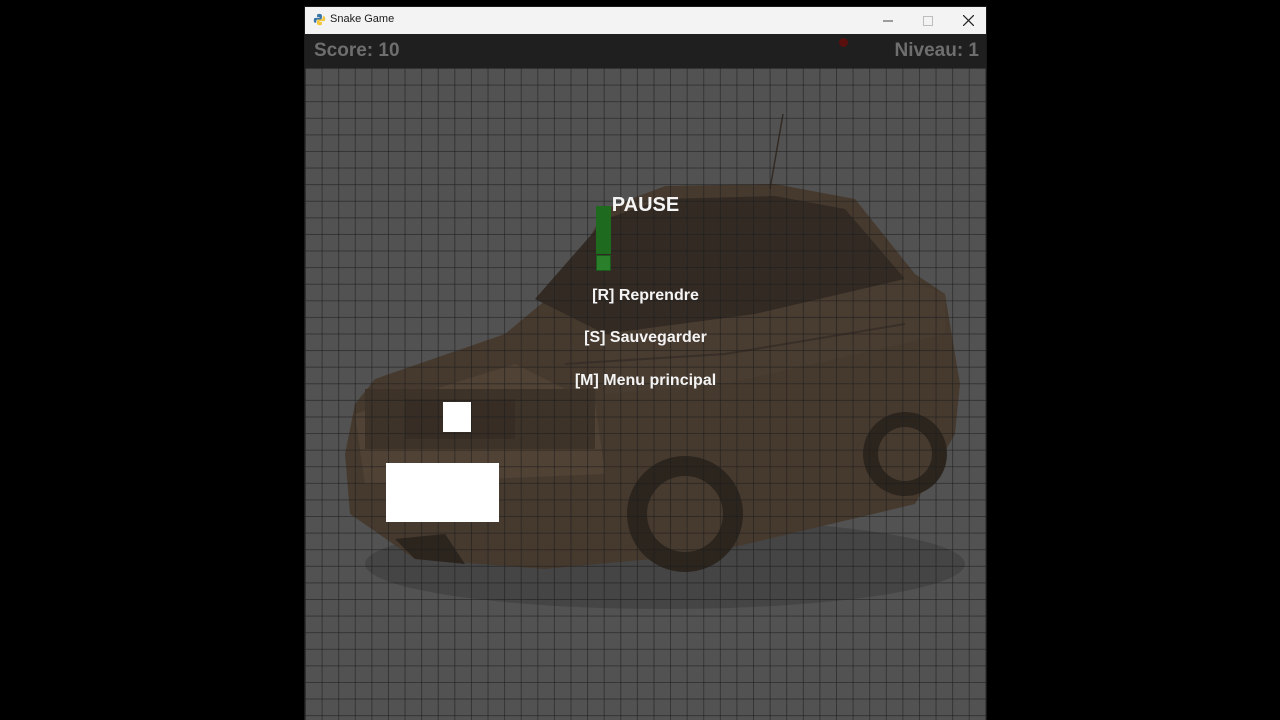 Image resolution: width=1280 pixels, height=720 pixels. Describe the element at coordinates (645, 21) in the screenshot. I see `title-bar: Snake Game` at that location.